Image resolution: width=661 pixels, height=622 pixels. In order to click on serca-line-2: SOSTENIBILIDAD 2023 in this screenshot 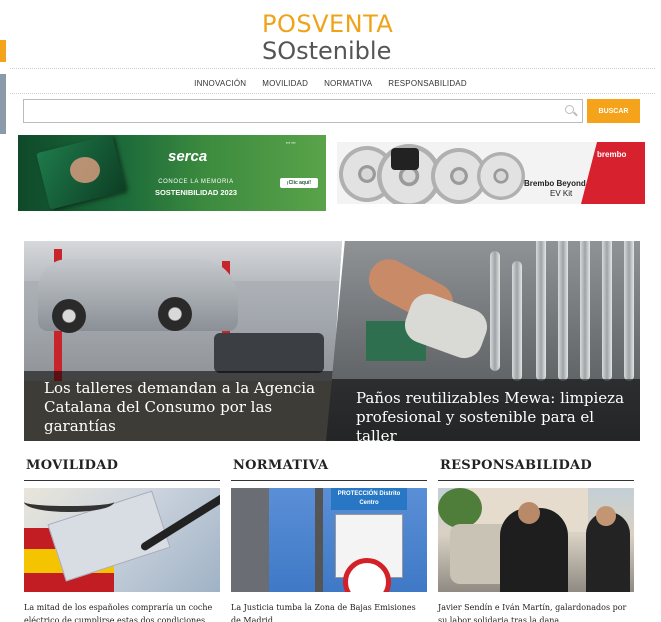, I will do `click(196, 192)`.